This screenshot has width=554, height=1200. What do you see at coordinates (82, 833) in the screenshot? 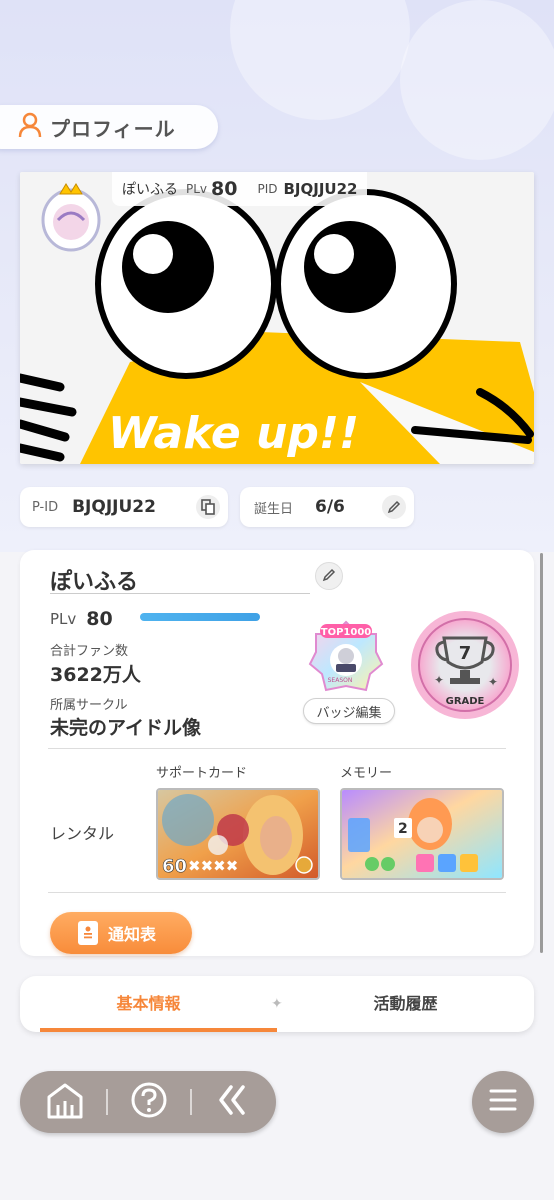
I see `rental-label: レンタル` at bounding box center [82, 833].